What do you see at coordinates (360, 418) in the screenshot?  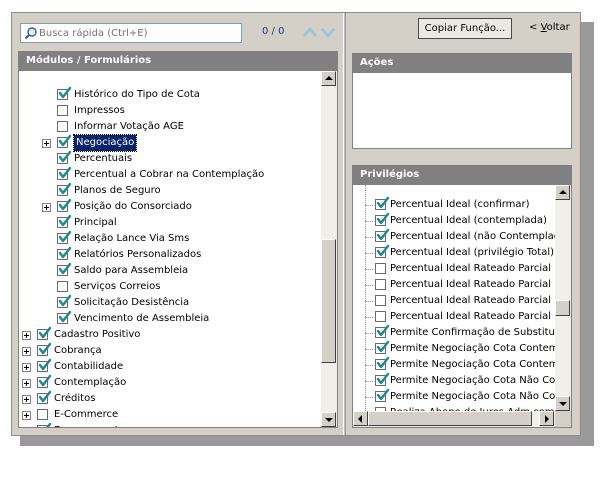 I see `privileges-scroll-left-button` at bounding box center [360, 418].